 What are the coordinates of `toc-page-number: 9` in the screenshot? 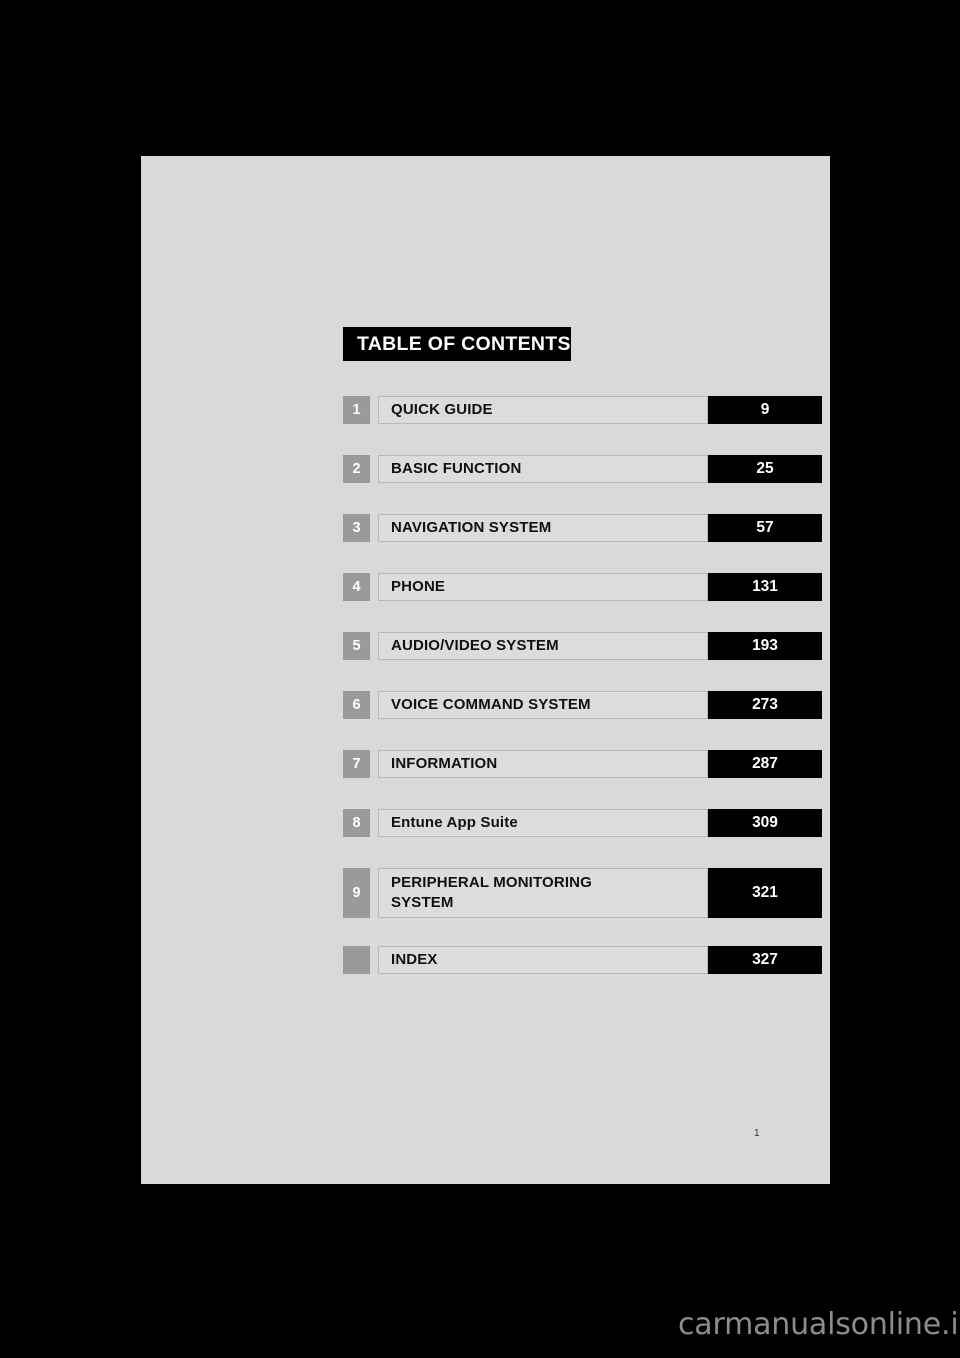 It's located at (765, 410).